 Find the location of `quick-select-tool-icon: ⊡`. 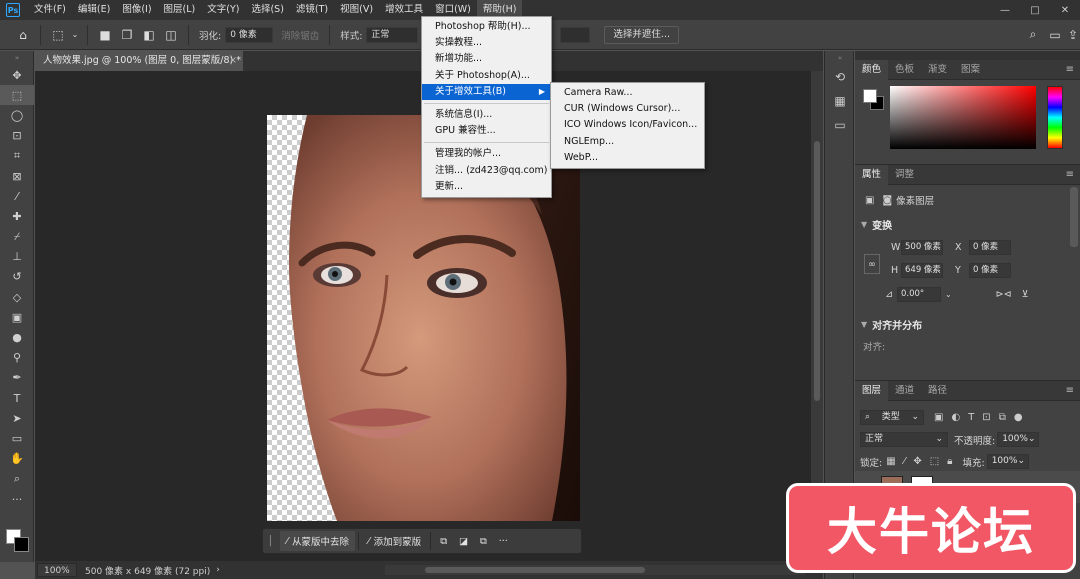

quick-select-tool-icon: ⊡ is located at coordinates (17, 136).